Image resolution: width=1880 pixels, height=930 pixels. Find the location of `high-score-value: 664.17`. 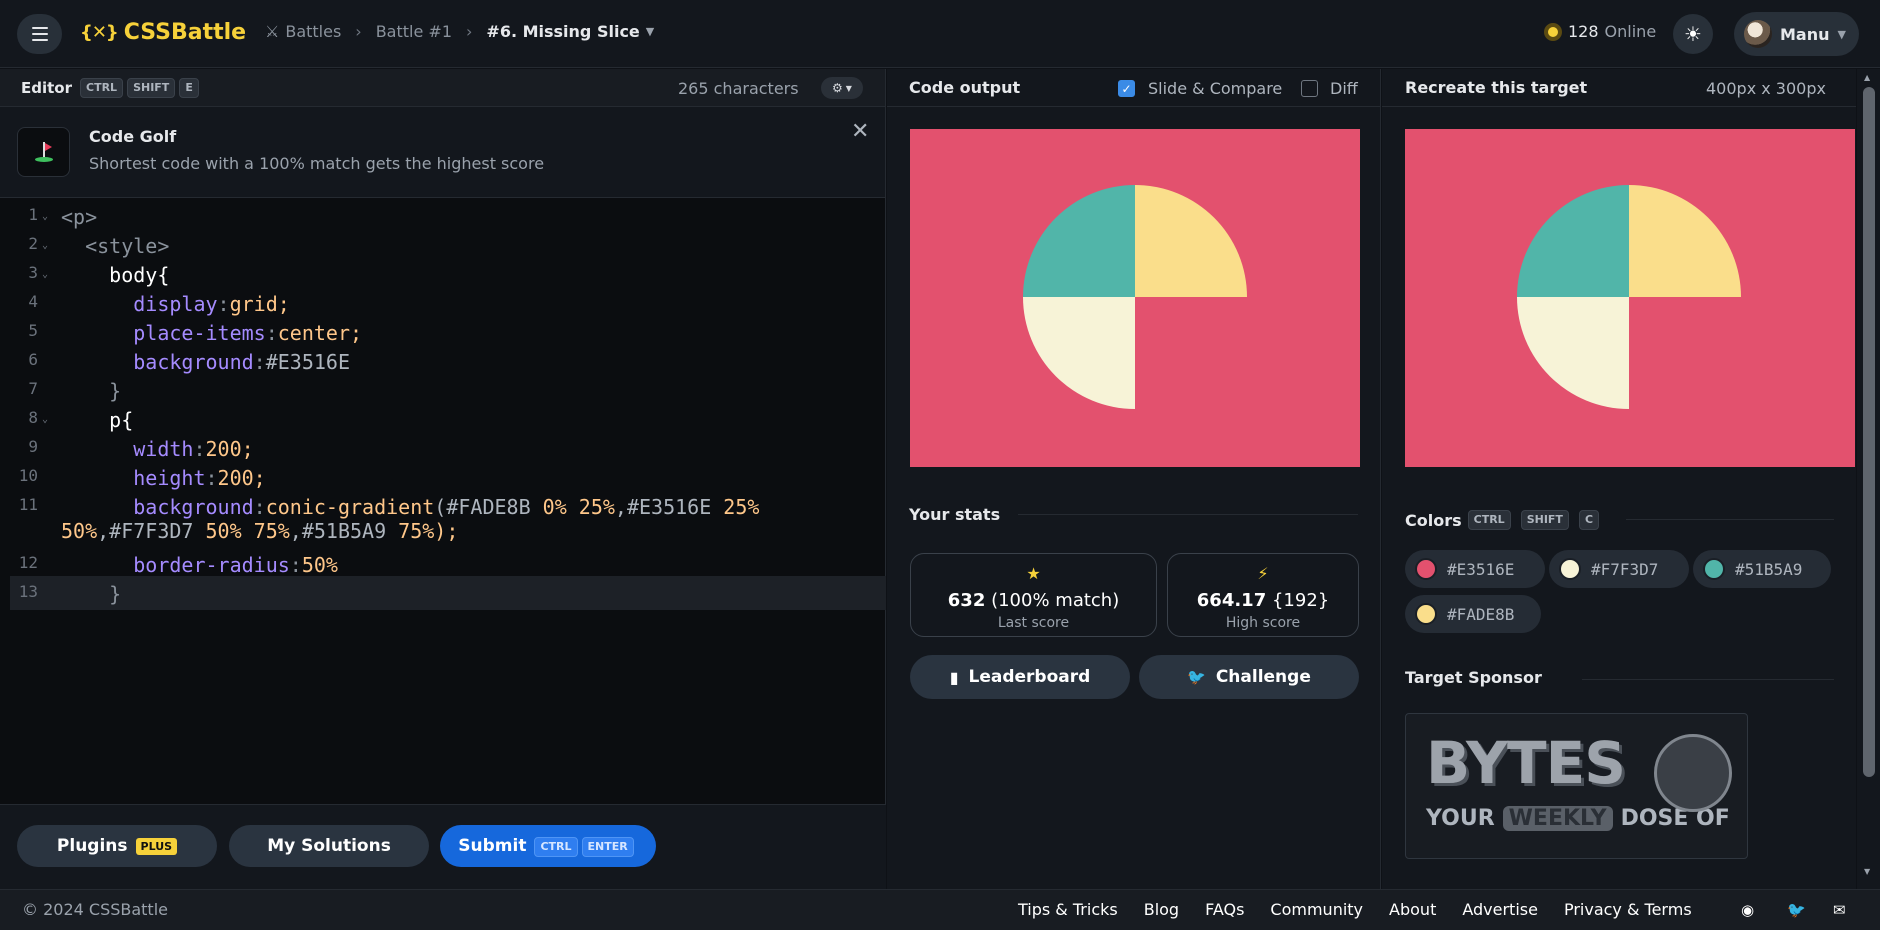

high-score-value: 664.17 is located at coordinates (1231, 600).